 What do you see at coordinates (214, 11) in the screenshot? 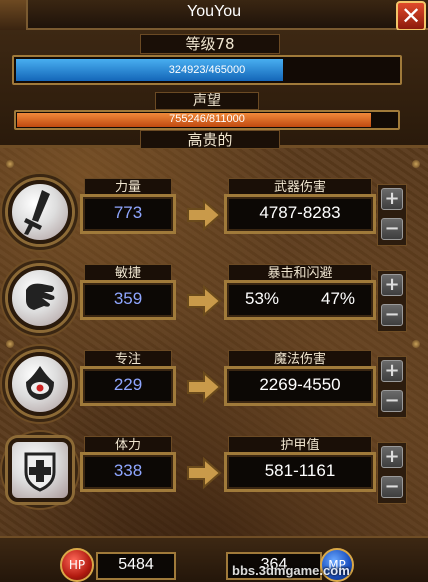
I see `character-name: YouYou` at bounding box center [214, 11].